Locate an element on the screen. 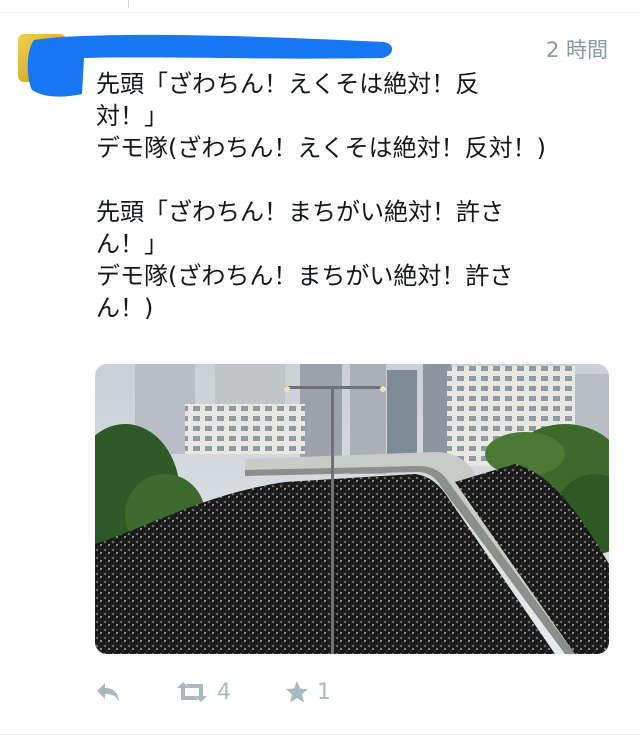 Image resolution: width=640 pixels, height=740 pixels. tweet-actions: 4 1 is located at coordinates (295, 692).